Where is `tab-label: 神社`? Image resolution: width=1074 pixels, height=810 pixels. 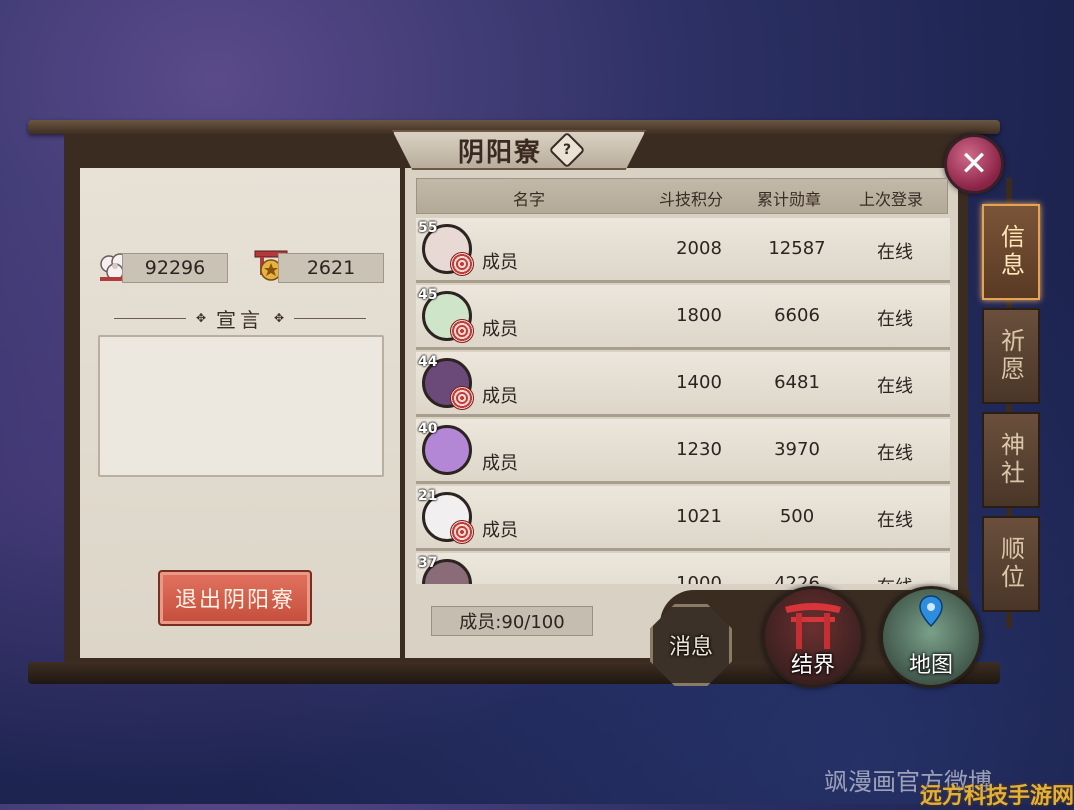
tab-label: 神社 is located at coordinates (1010, 460).